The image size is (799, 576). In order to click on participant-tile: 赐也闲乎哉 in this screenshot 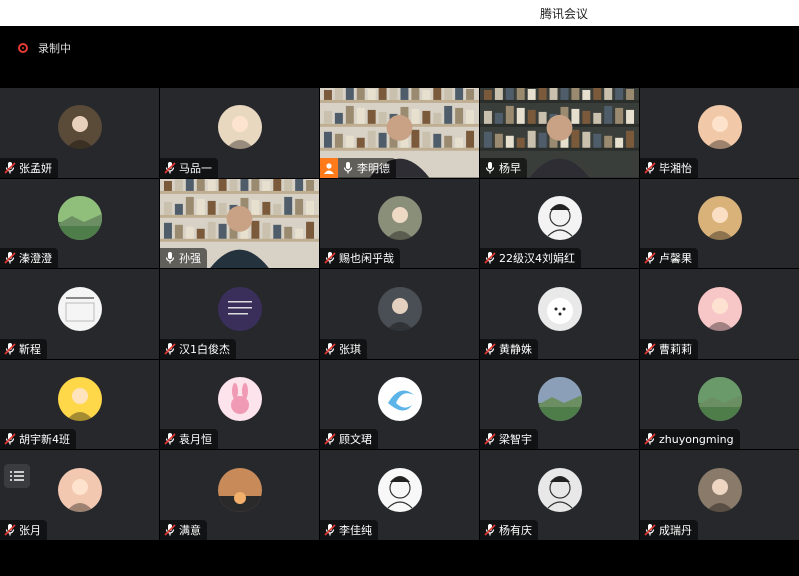, I will do `click(399, 223)`.